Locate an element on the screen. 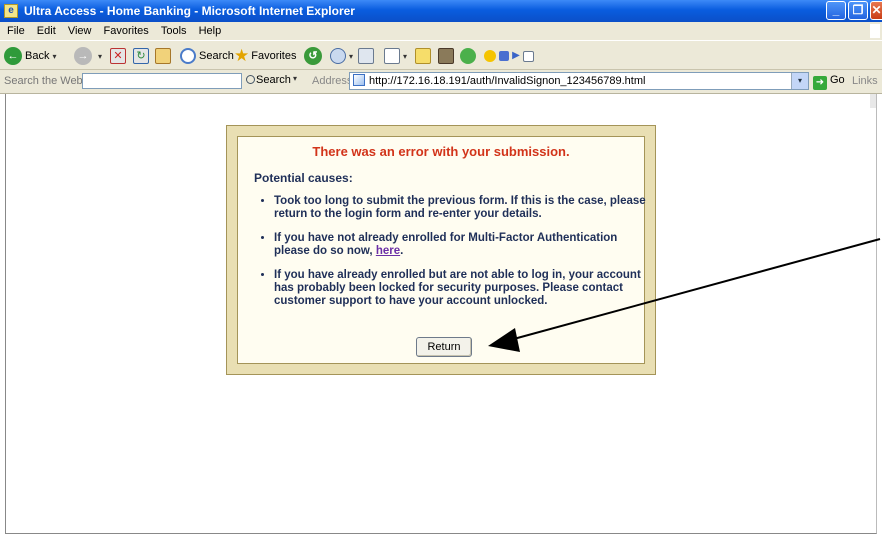  discuss-button is located at coordinates (423, 56).